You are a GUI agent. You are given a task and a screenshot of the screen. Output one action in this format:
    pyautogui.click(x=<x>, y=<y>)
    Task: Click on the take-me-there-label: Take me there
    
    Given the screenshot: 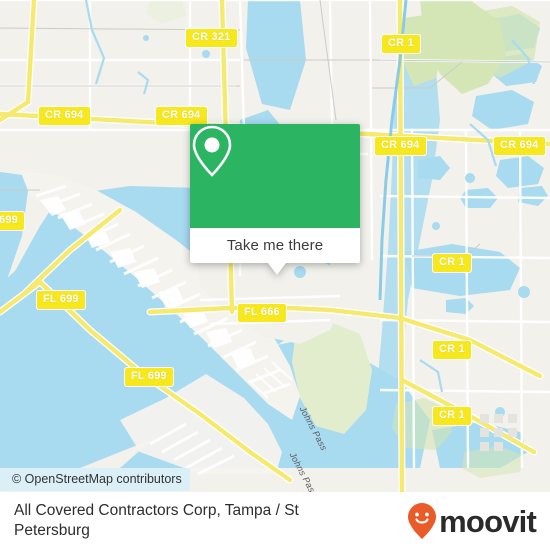 What is the action you would take?
    pyautogui.click(x=275, y=245)
    